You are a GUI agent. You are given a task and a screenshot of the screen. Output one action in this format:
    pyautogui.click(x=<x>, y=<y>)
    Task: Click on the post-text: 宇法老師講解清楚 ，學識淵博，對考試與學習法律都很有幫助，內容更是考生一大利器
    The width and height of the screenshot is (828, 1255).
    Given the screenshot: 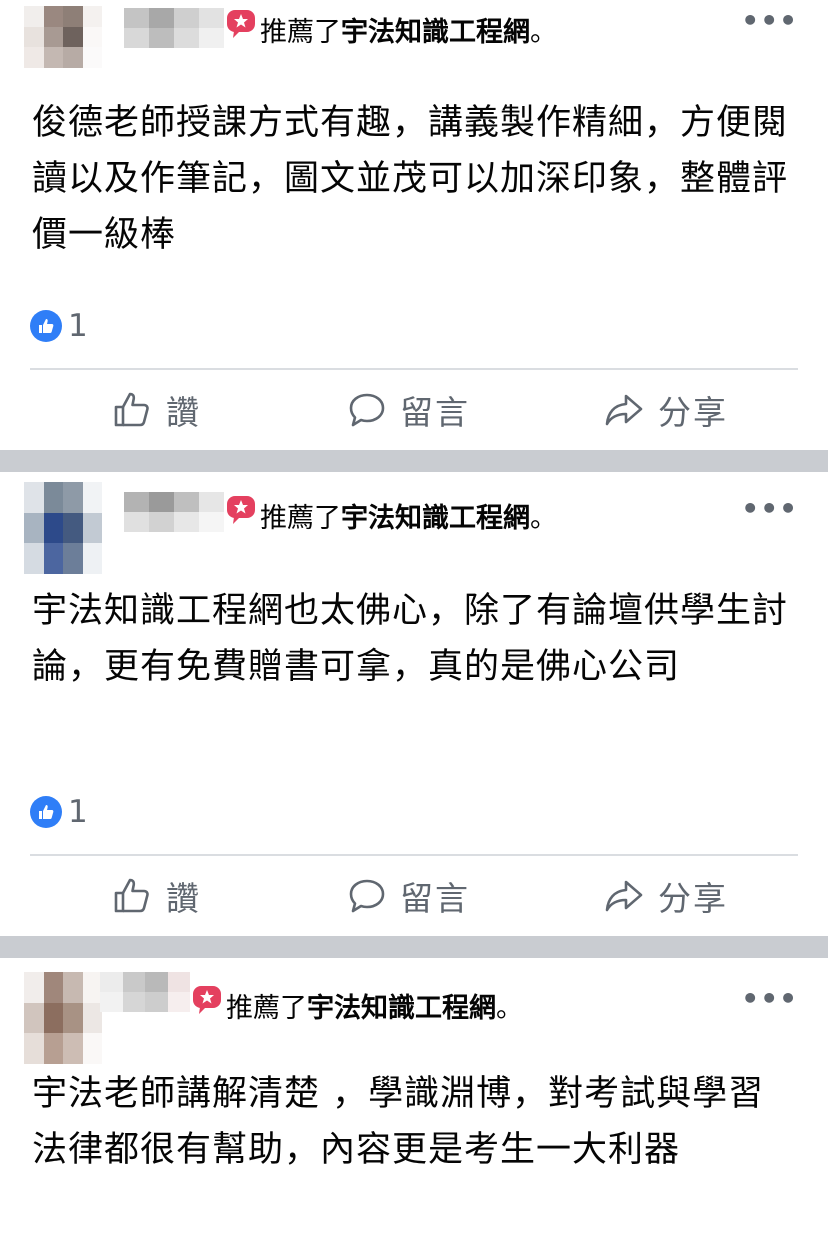 What is the action you would take?
    pyautogui.click(x=398, y=1122)
    